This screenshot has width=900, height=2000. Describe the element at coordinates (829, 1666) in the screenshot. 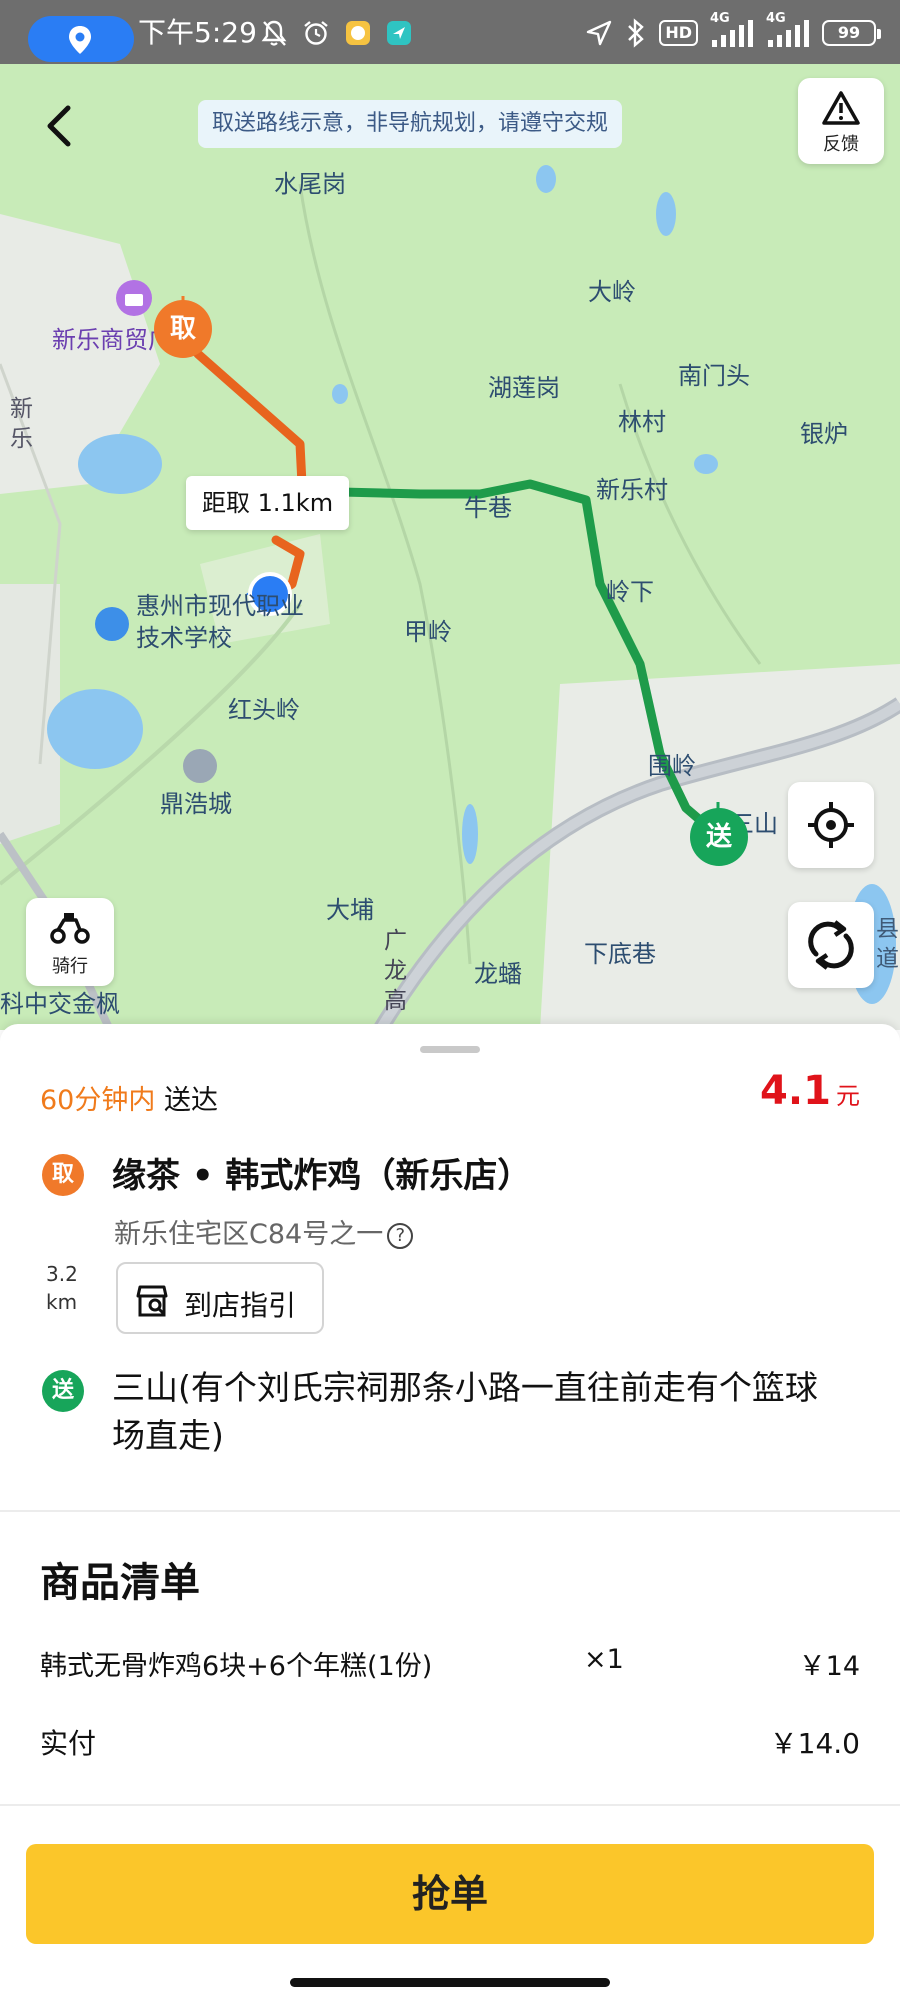

I see `goods-item-price: ￥14` at that location.